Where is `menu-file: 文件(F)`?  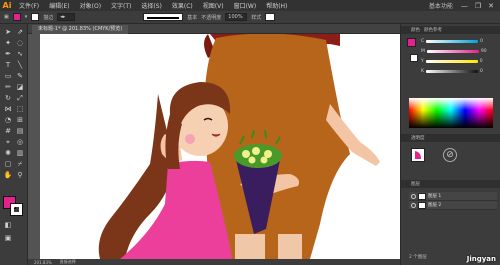 menu-file: 文件(F) is located at coordinates (29, 5).